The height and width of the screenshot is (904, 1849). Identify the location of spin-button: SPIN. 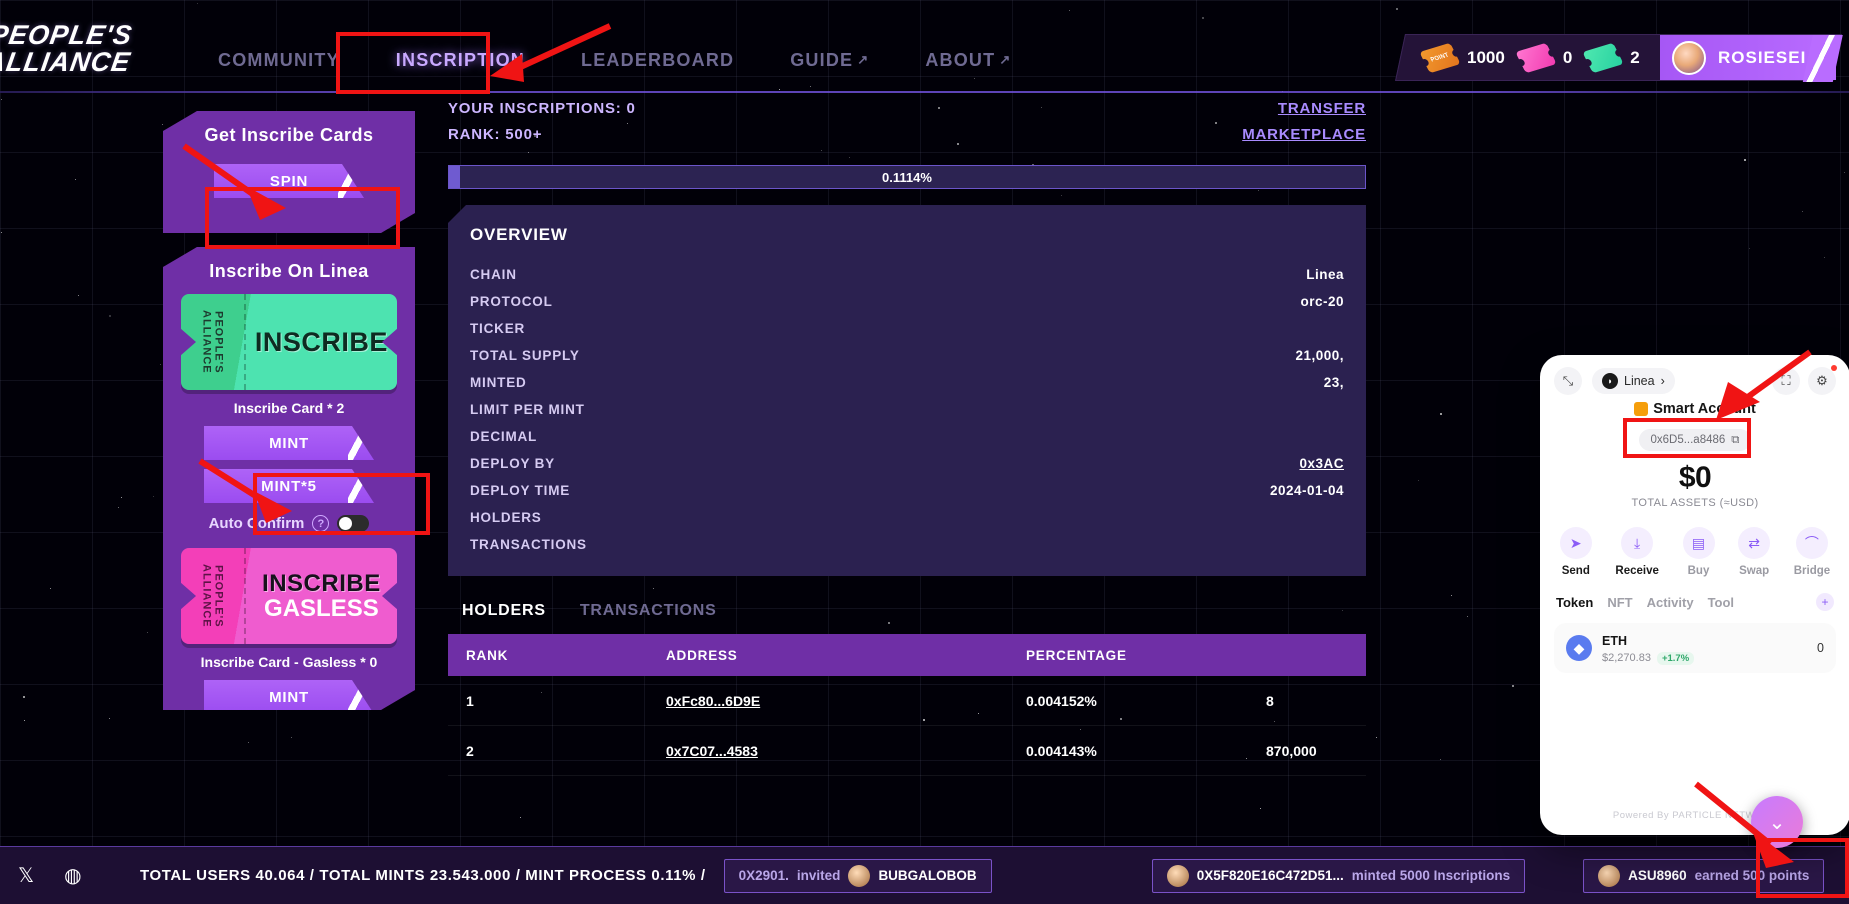
(289, 181).